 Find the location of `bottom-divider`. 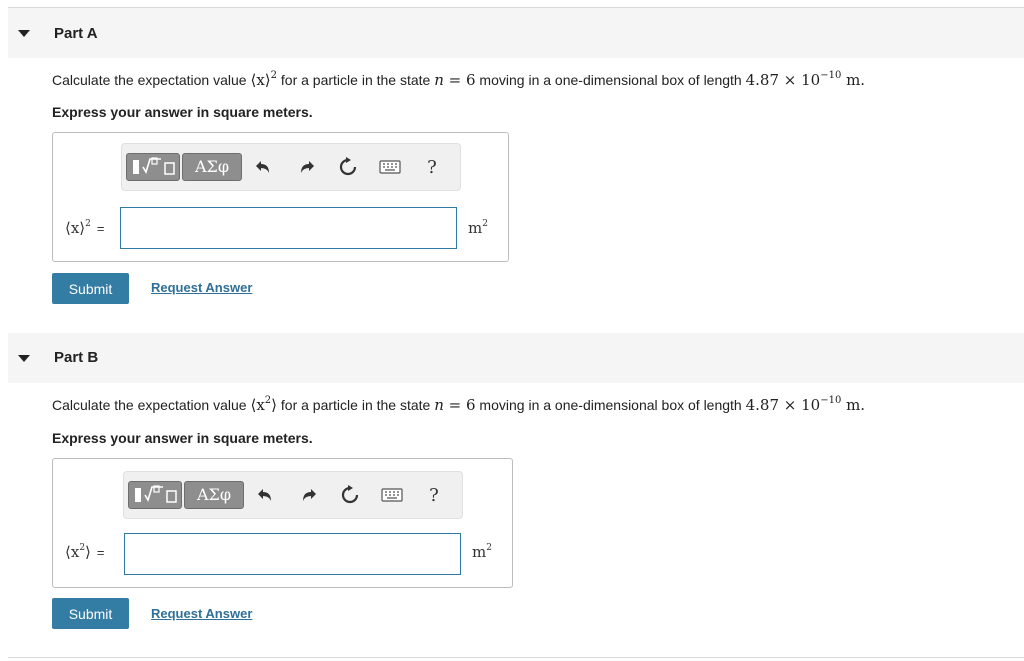

bottom-divider is located at coordinates (516, 657).